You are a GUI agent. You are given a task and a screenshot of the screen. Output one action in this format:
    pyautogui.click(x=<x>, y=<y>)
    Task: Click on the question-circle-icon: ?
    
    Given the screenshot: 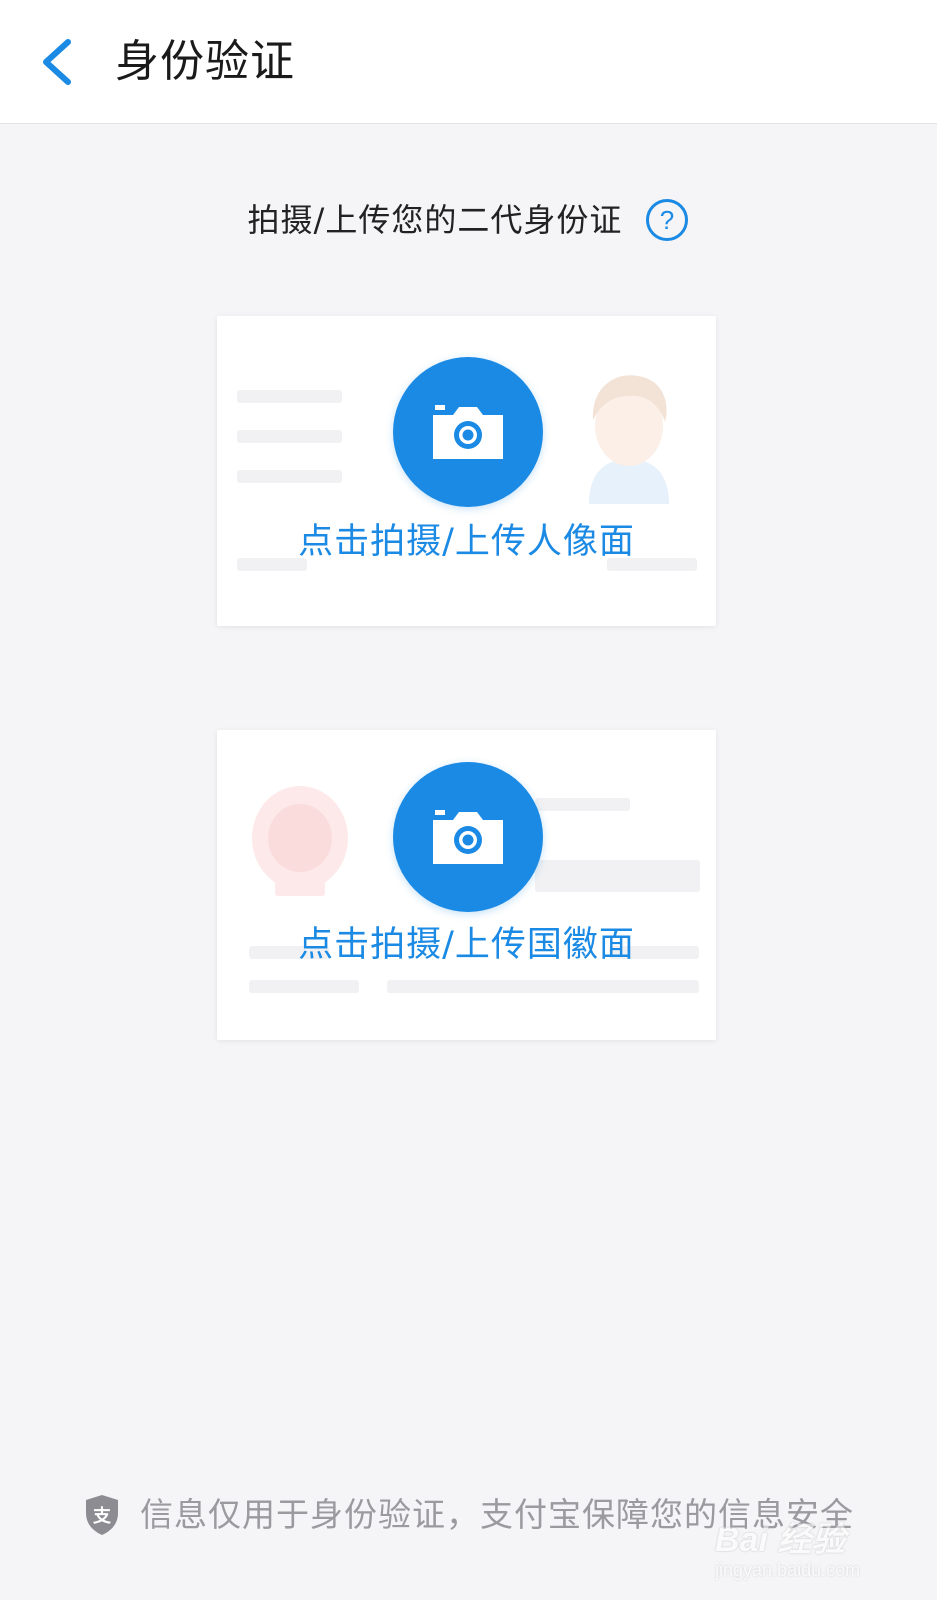 What is the action you would take?
    pyautogui.click(x=667, y=220)
    